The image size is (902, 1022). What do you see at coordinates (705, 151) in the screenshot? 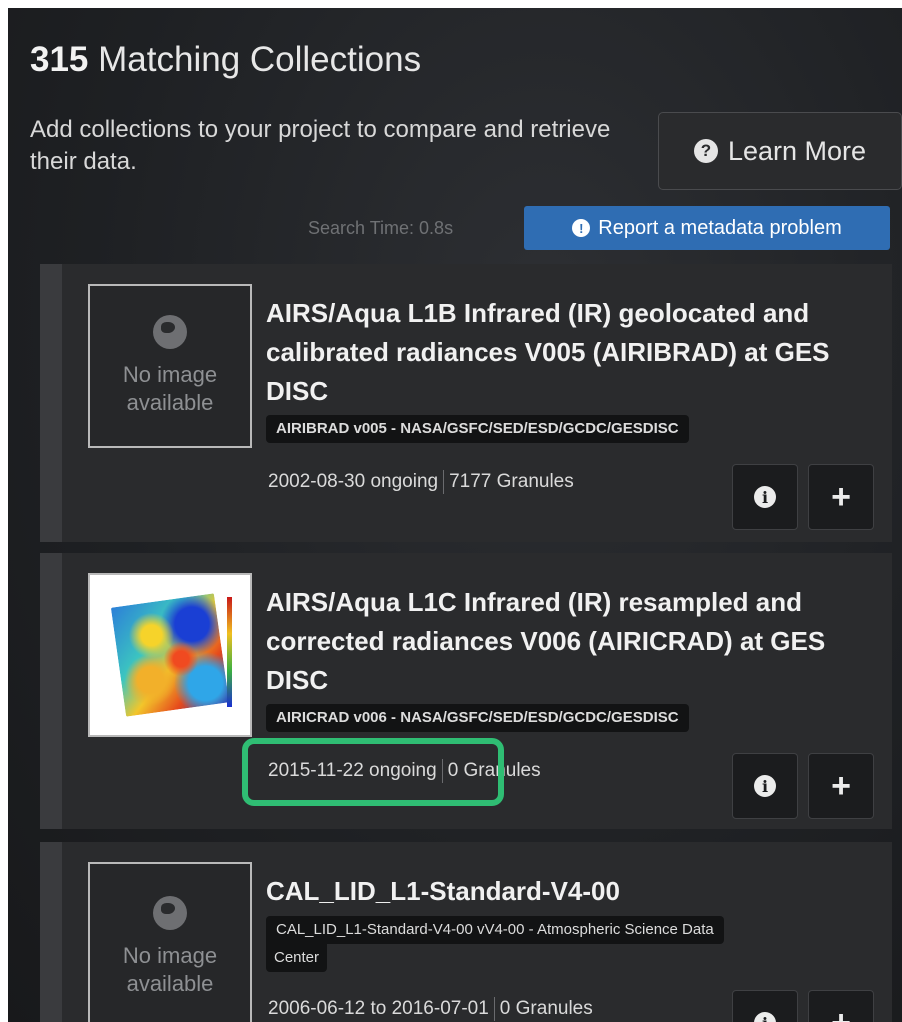
I see `question-circle-icon: ?` at bounding box center [705, 151].